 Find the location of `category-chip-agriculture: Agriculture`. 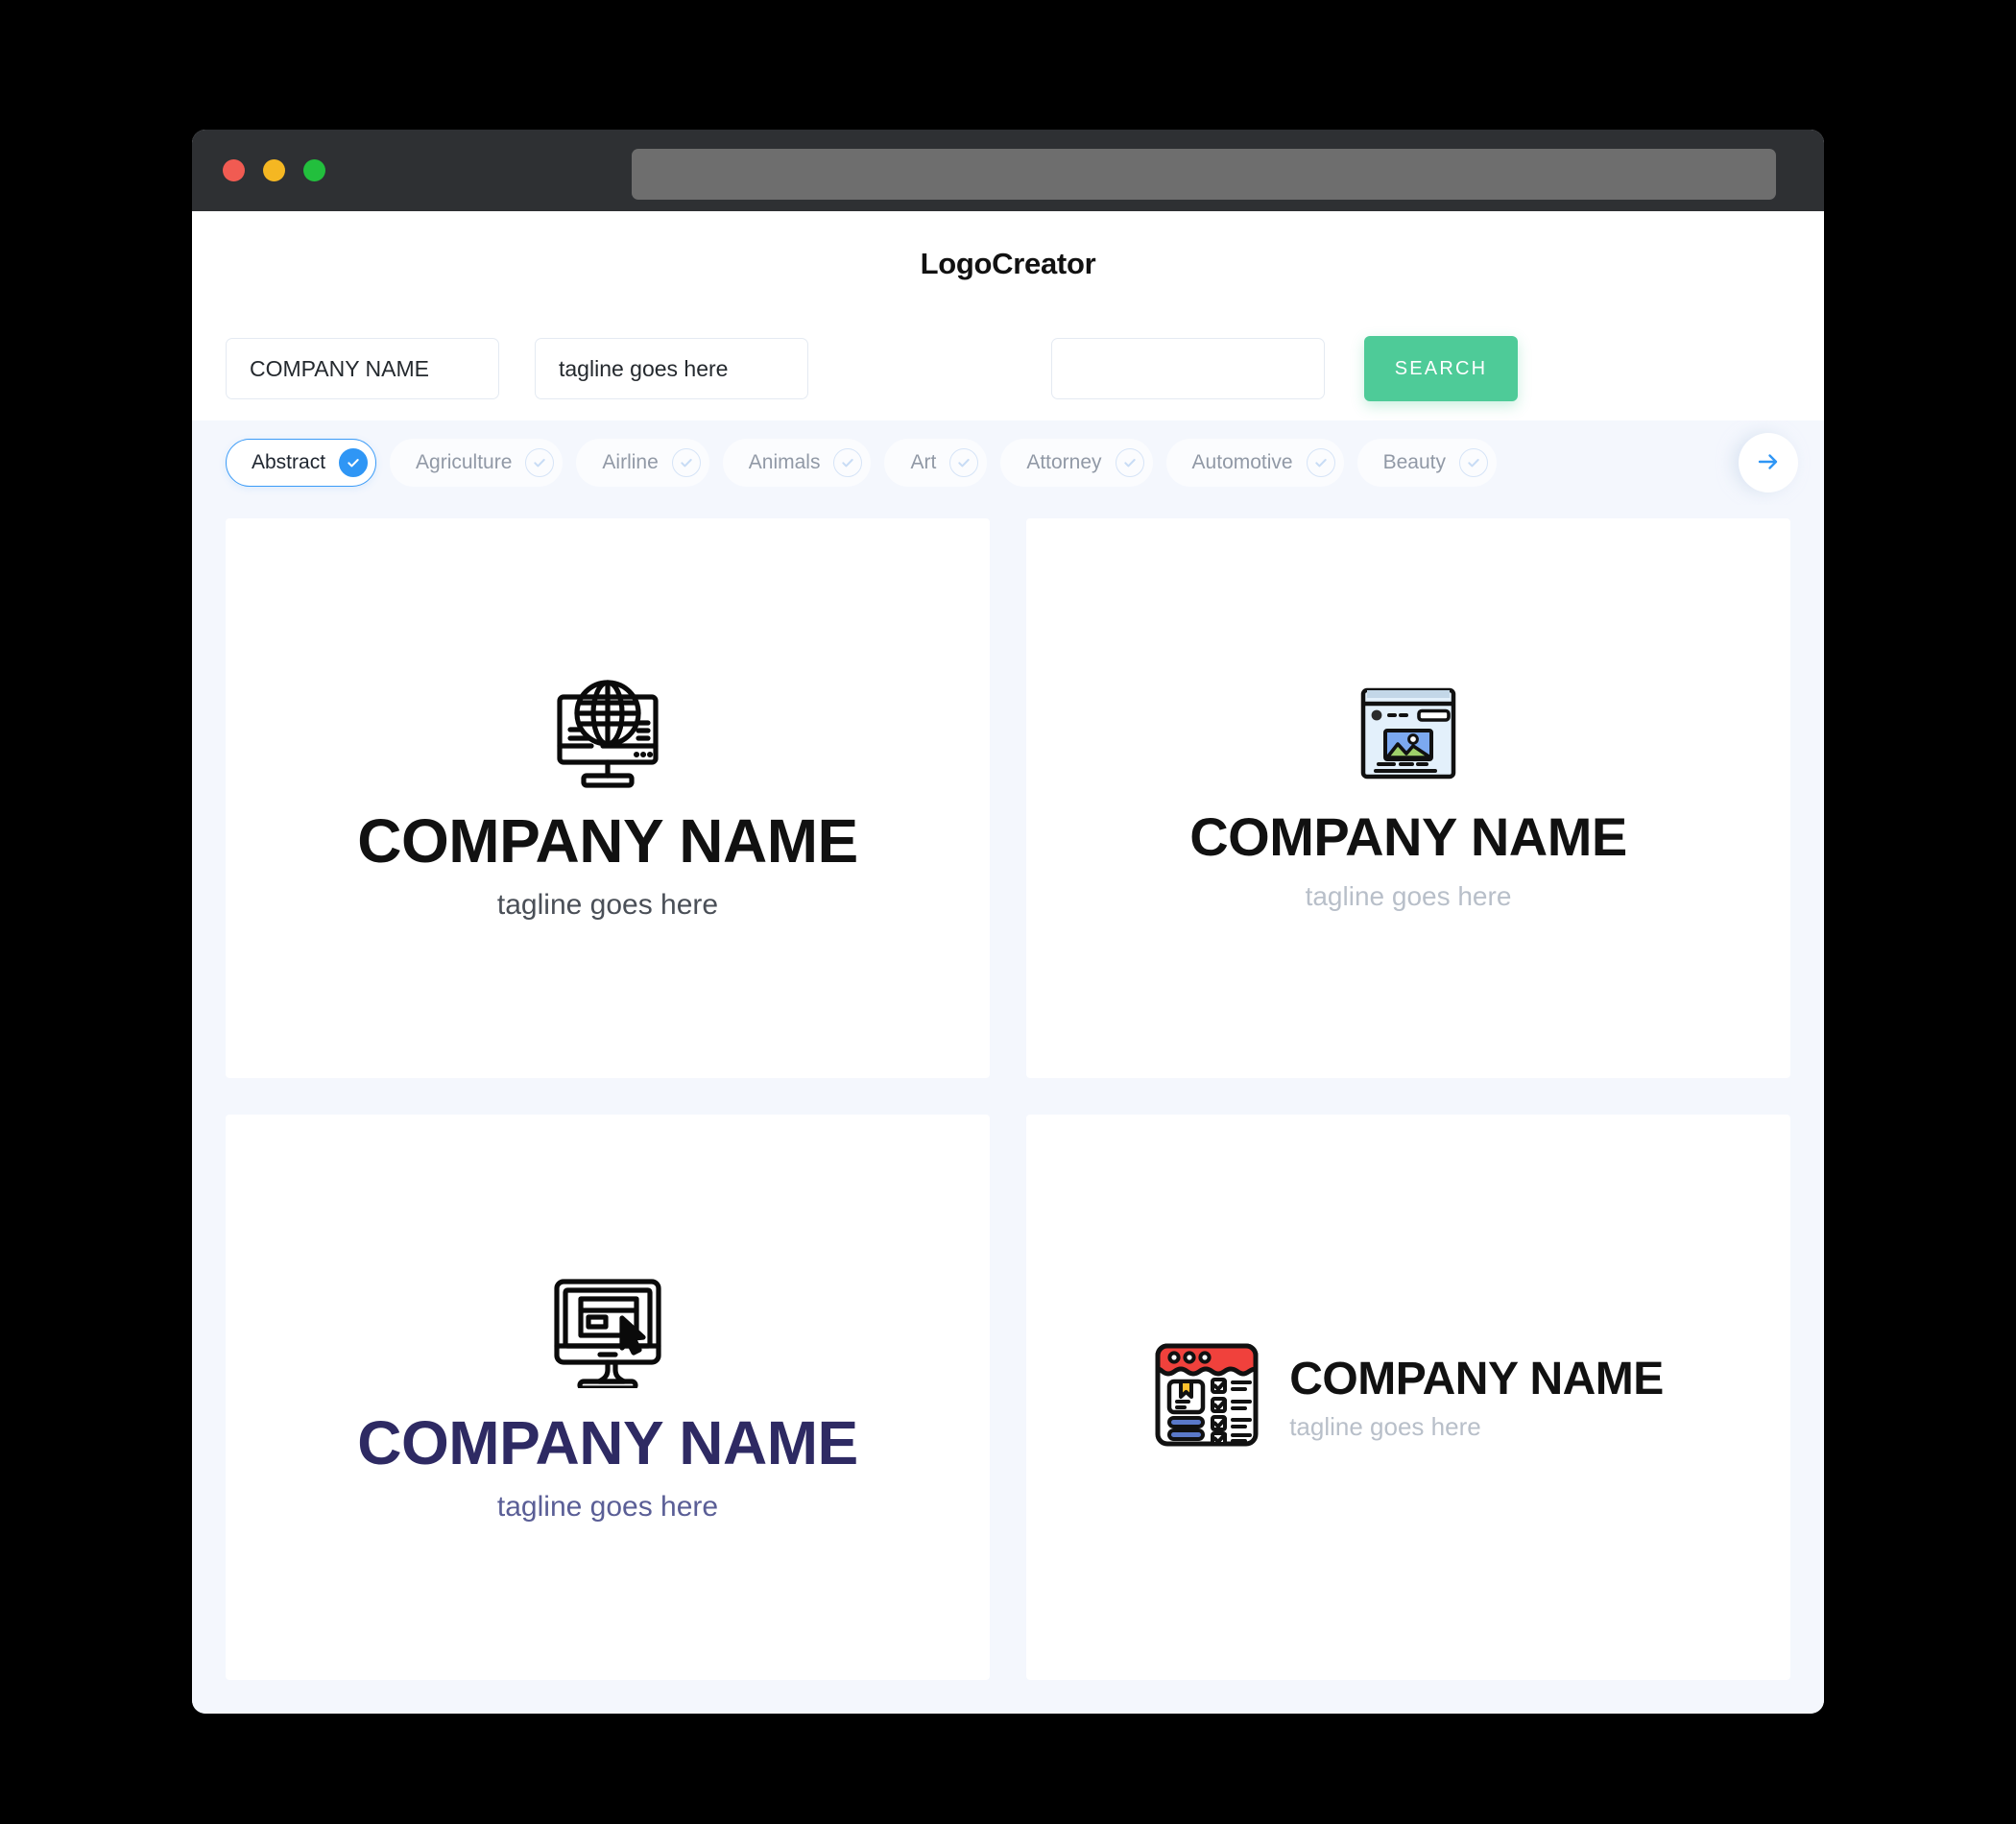

category-chip-agriculture: Agriculture is located at coordinates (477, 463).